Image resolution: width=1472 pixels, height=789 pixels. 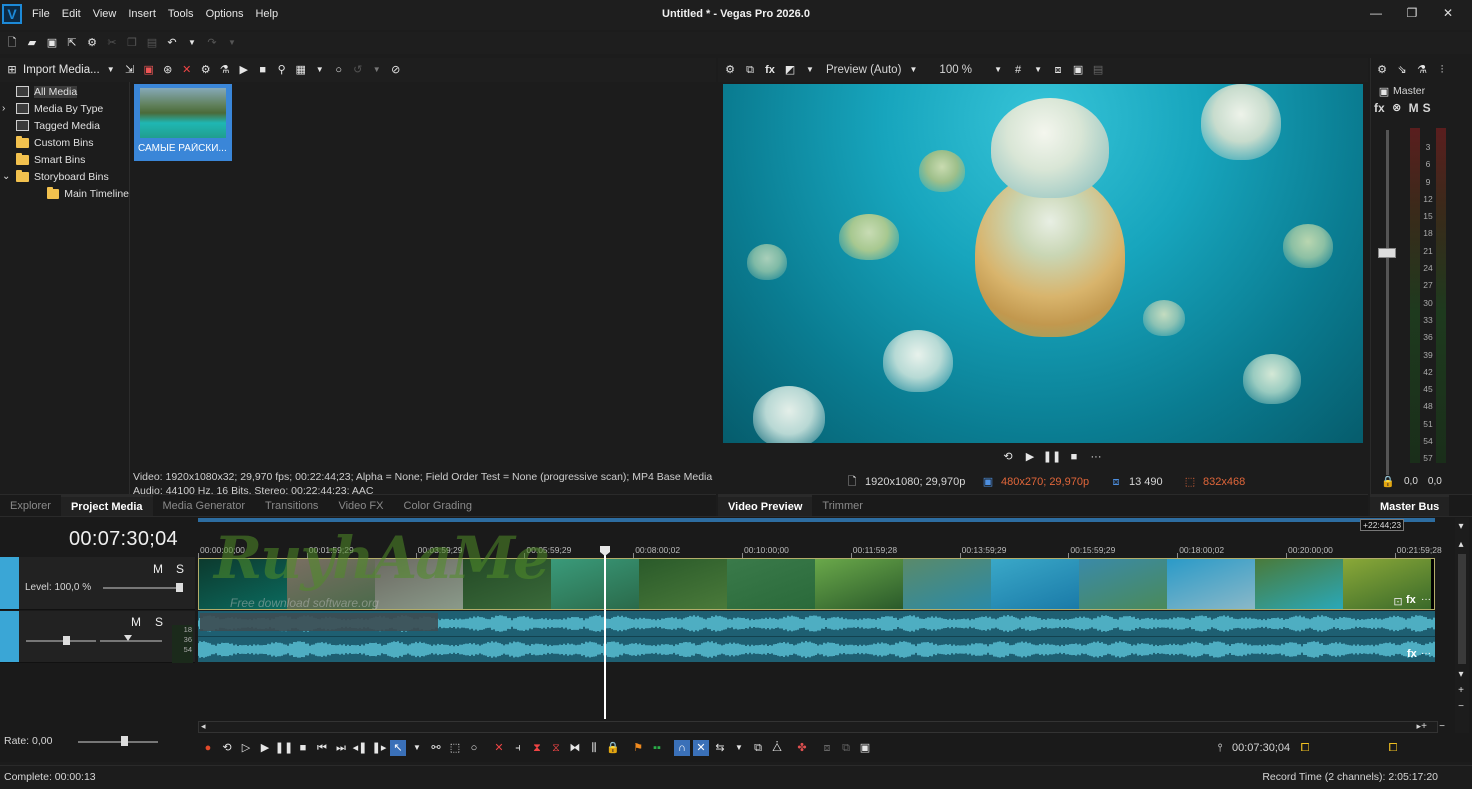 I want to click on audio-track-lane, so click(x=816, y=636).